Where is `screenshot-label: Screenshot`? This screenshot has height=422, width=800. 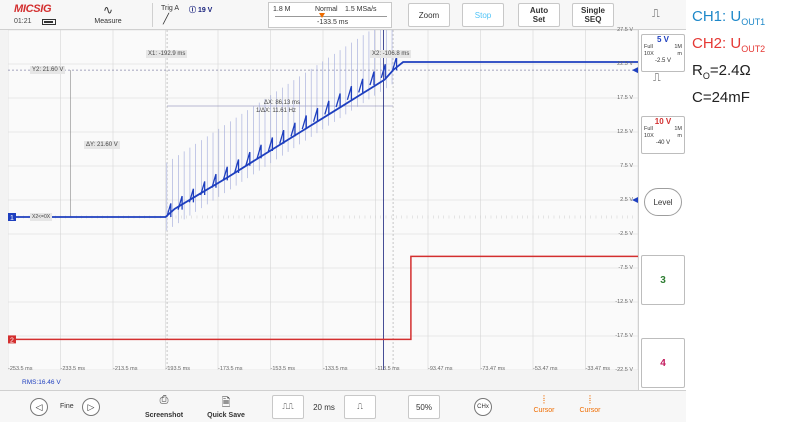 screenshot-label: Screenshot is located at coordinates (164, 415).